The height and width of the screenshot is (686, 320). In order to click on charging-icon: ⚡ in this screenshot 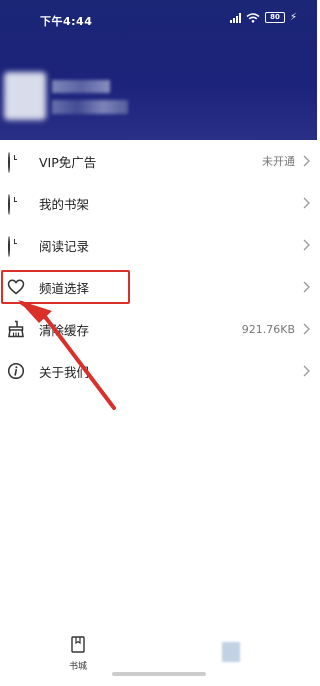, I will do `click(293, 17)`.